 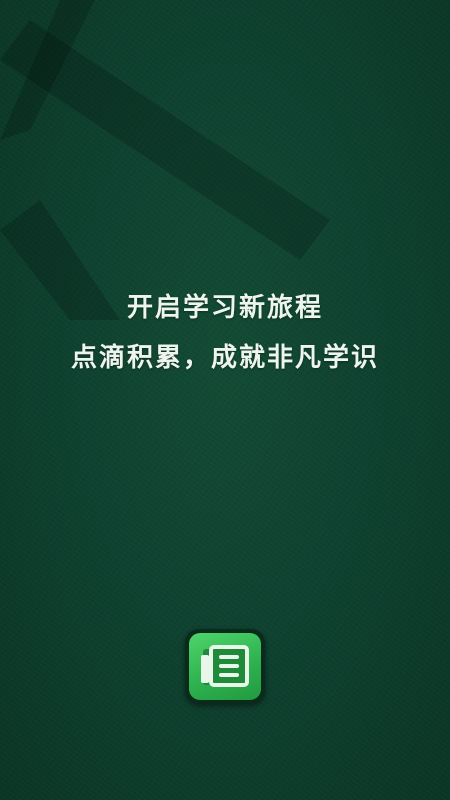 What do you see at coordinates (224, 358) in the screenshot?
I see `slogan-line-2: 点滴积累，成就非凡学识` at bounding box center [224, 358].